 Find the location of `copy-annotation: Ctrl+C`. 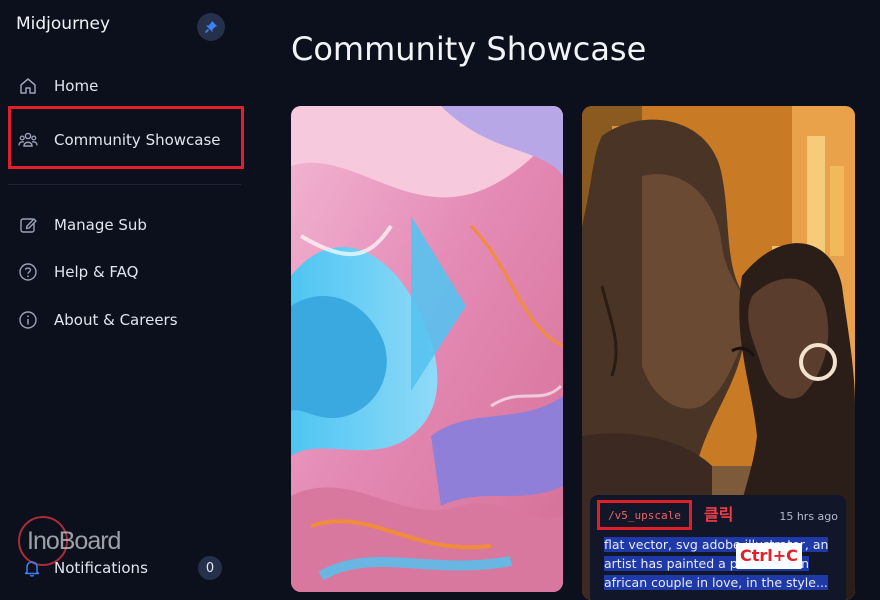

copy-annotation: Ctrl+C is located at coordinates (769, 556).